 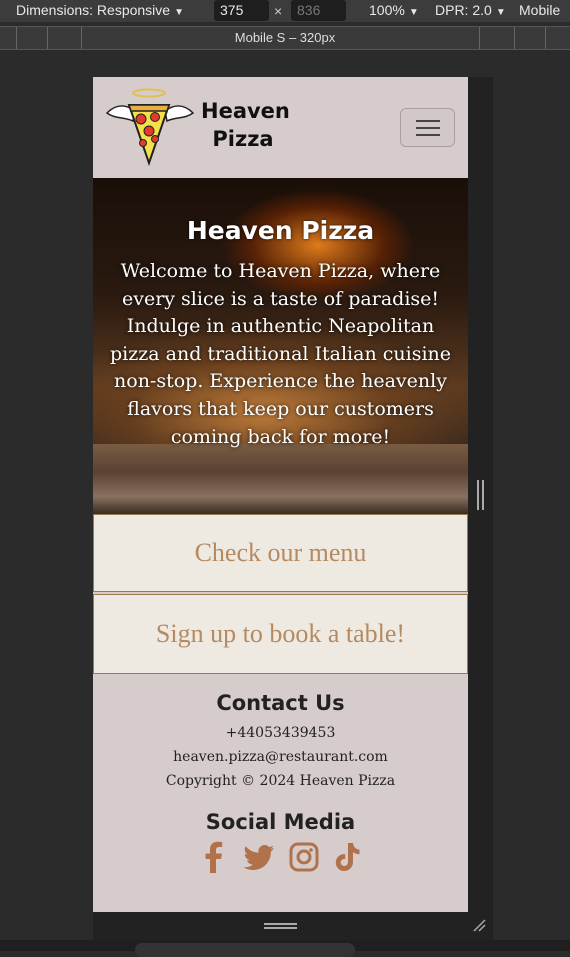 What do you see at coordinates (304, 857) in the screenshot?
I see `instagram-icon` at bounding box center [304, 857].